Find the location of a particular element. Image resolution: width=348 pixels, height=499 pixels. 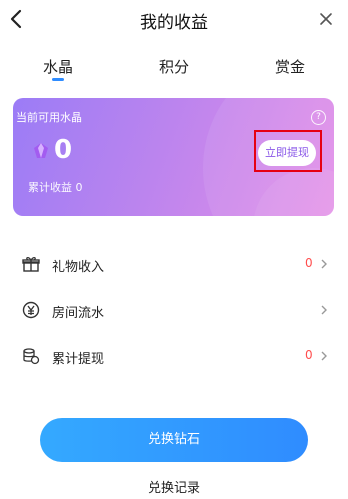

list-item-label: 累计提现 is located at coordinates (78, 359).